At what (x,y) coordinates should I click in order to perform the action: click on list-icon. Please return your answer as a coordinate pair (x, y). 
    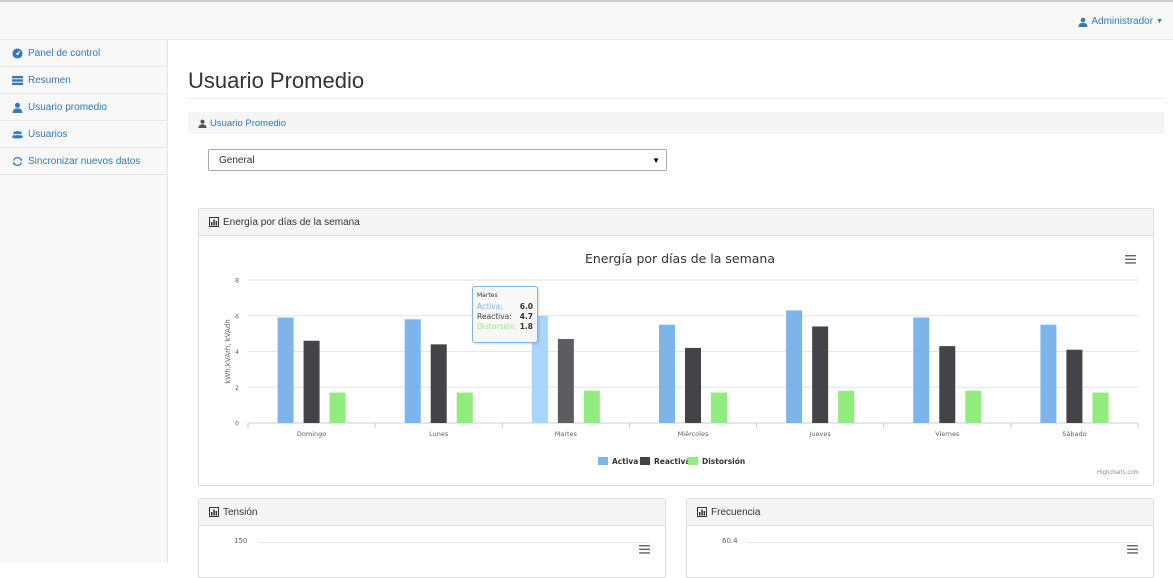
    Looking at the image, I should click on (17, 80).